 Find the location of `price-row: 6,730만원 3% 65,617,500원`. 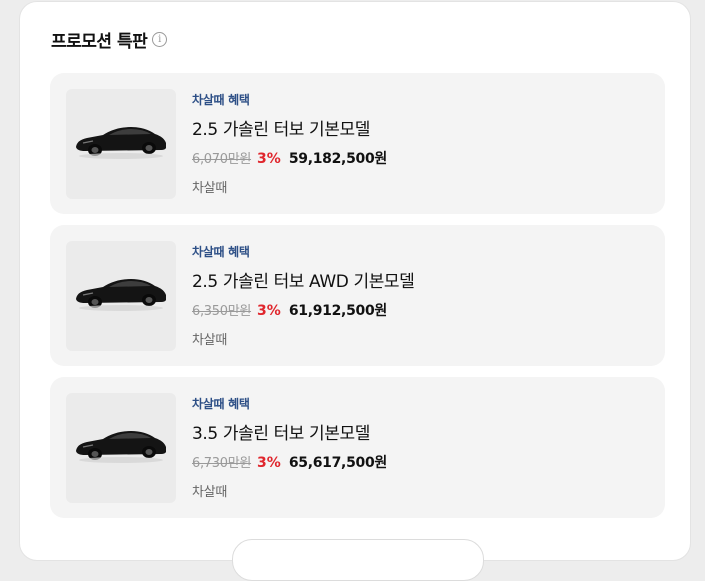

price-row: 6,730만원 3% 65,617,500원 is located at coordinates (289, 462).